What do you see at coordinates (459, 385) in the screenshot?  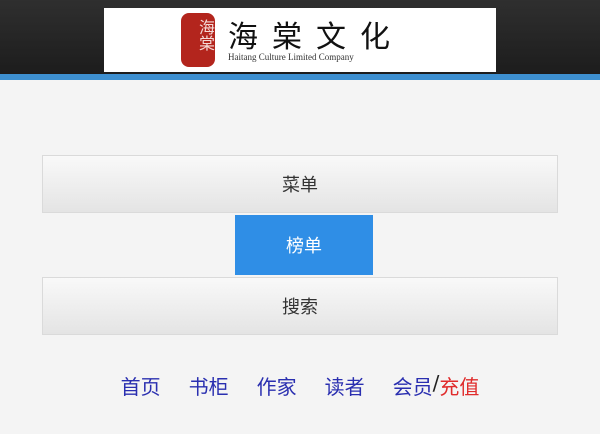 I see `nav-recharge-link: 充值` at bounding box center [459, 385].